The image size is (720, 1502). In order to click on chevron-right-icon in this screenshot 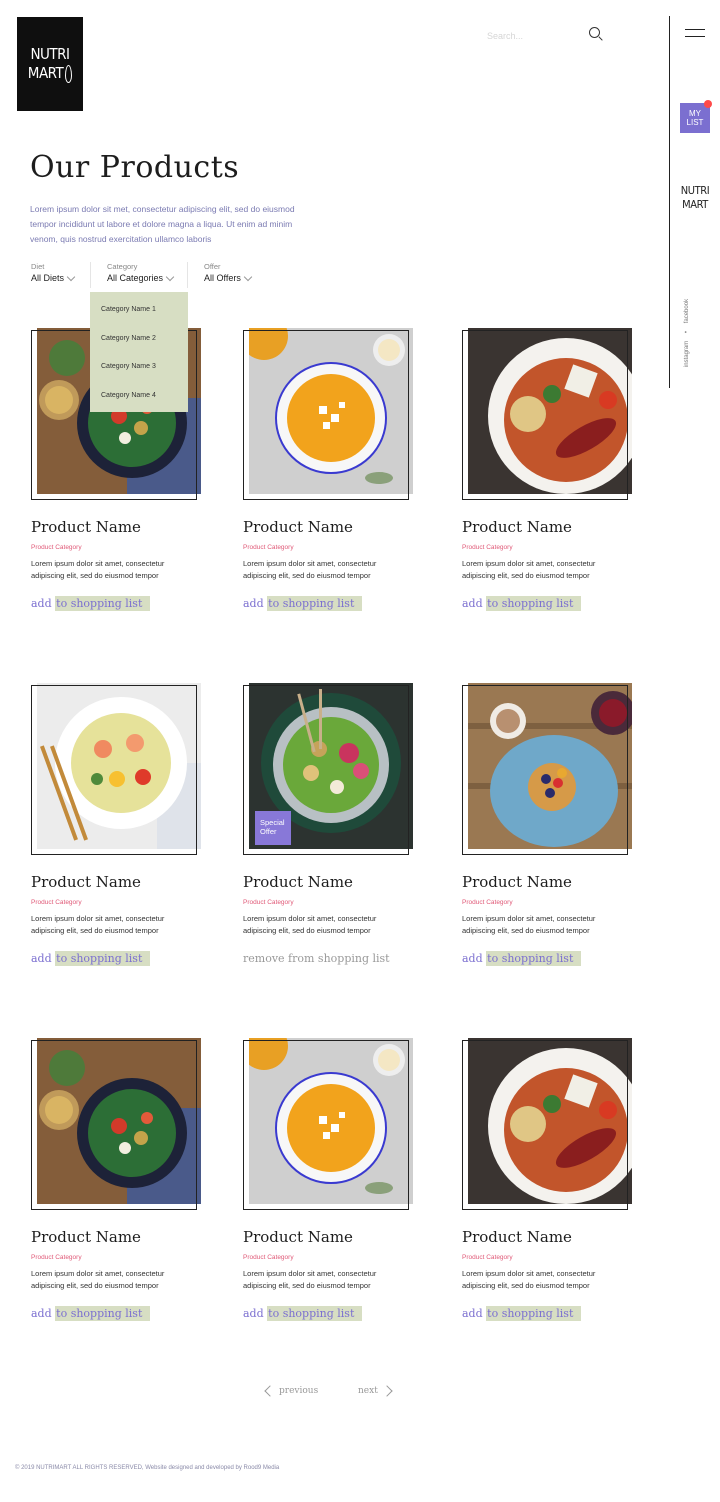, I will do `click(387, 1391)`.